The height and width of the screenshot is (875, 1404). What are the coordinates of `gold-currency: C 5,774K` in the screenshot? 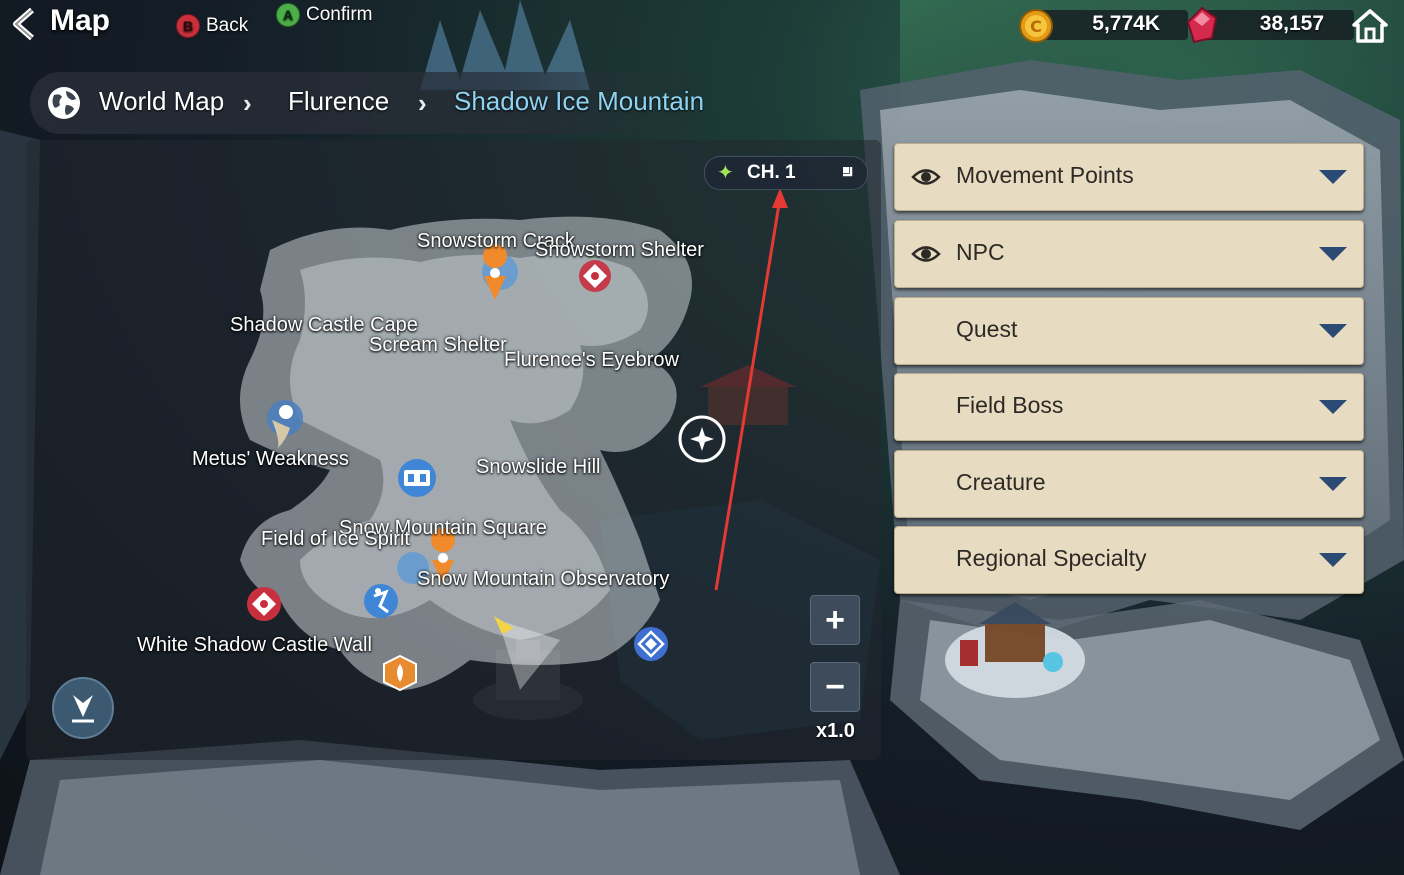 It's located at (1102, 25).